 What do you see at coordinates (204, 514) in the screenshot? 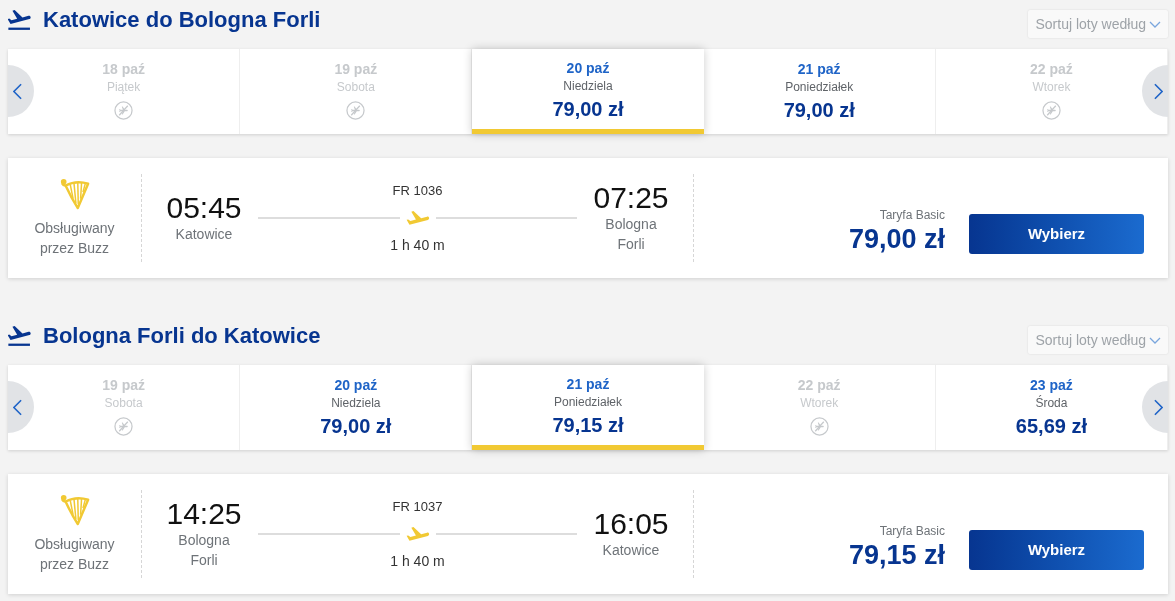
I see `departure-time: 14:25` at bounding box center [204, 514].